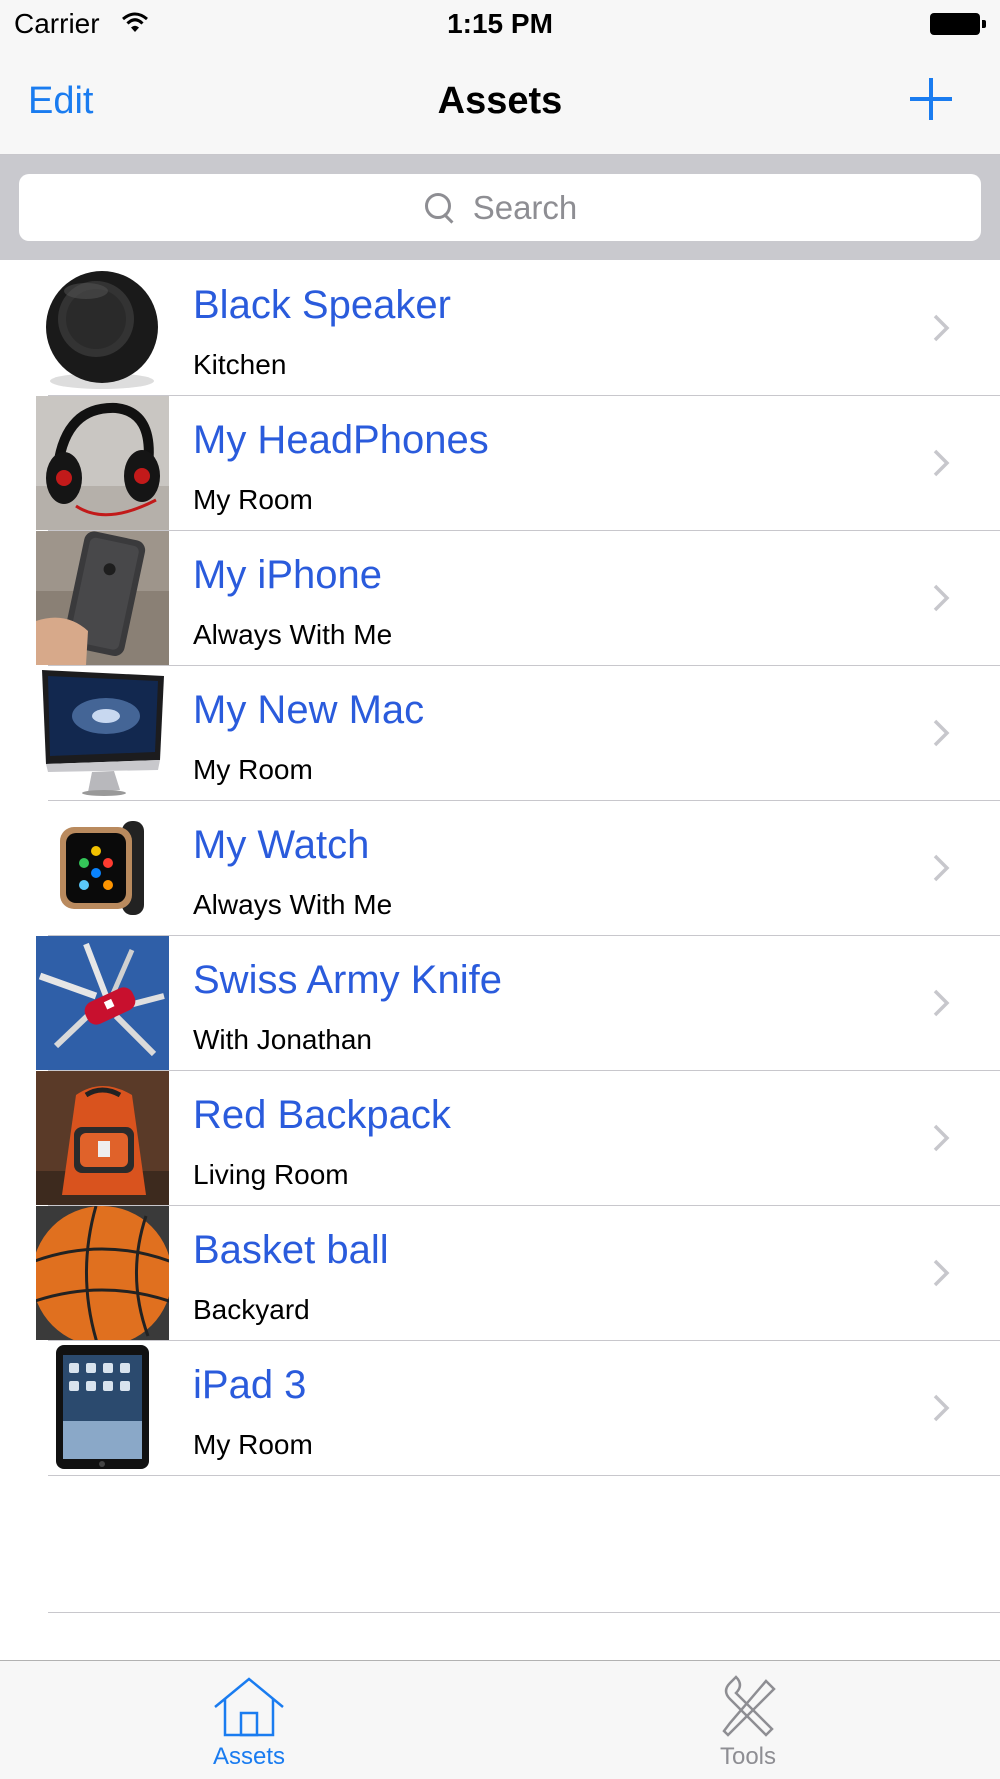  What do you see at coordinates (500, 598) in the screenshot?
I see `asset-row: My iPhone Always With Me` at bounding box center [500, 598].